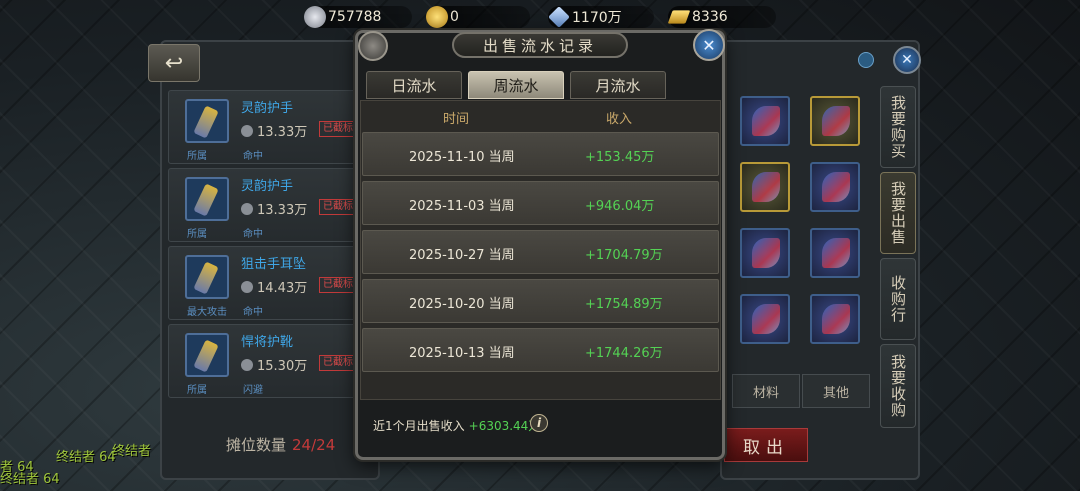  I want to click on gold-bar-icon, so click(679, 17).